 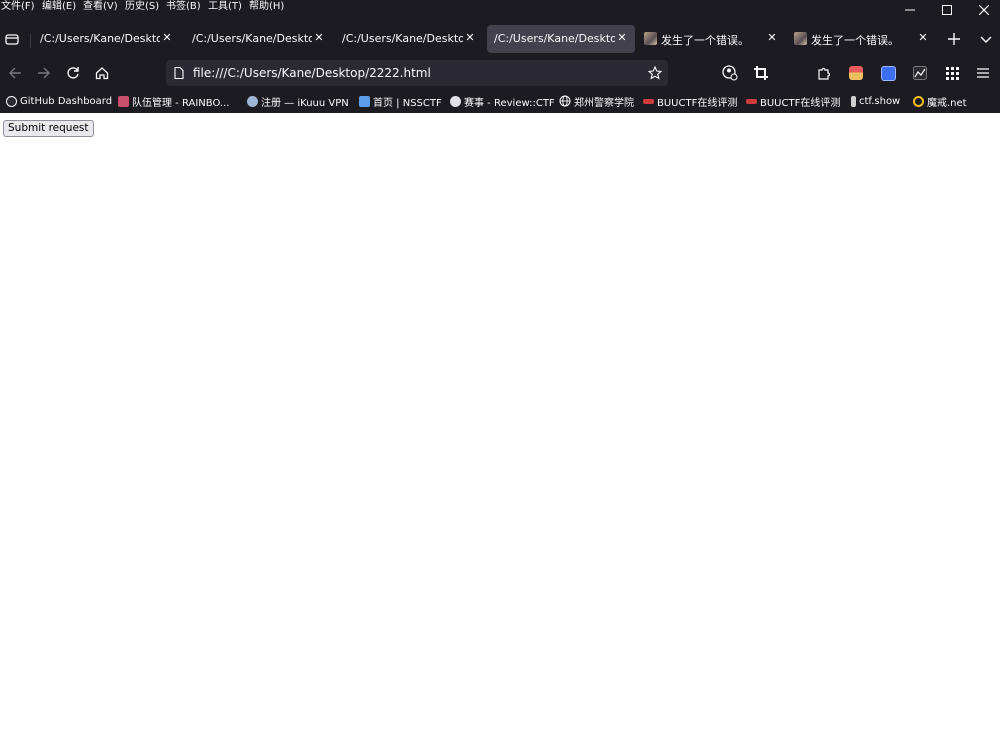 What do you see at coordinates (947, 10) in the screenshot?
I see `maximize-button` at bounding box center [947, 10].